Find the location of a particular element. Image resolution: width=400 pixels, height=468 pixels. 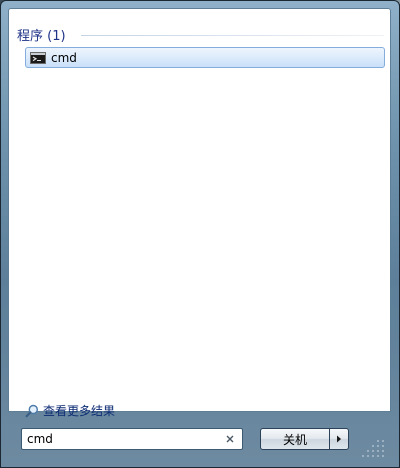

power-options-button is located at coordinates (339, 439).